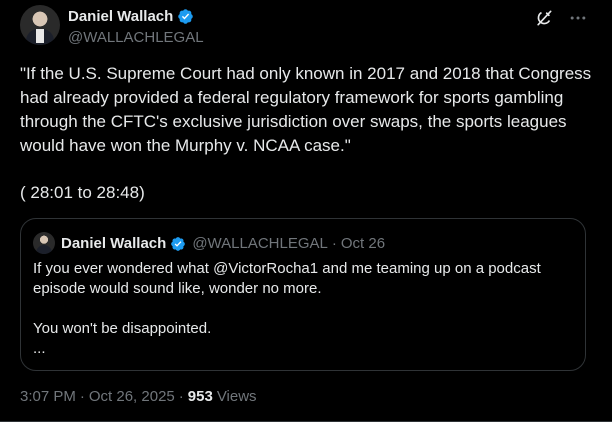 The width and height of the screenshot is (612, 422). Describe the element at coordinates (186, 16) in the screenshot. I see `verified-badge-icon` at that location.